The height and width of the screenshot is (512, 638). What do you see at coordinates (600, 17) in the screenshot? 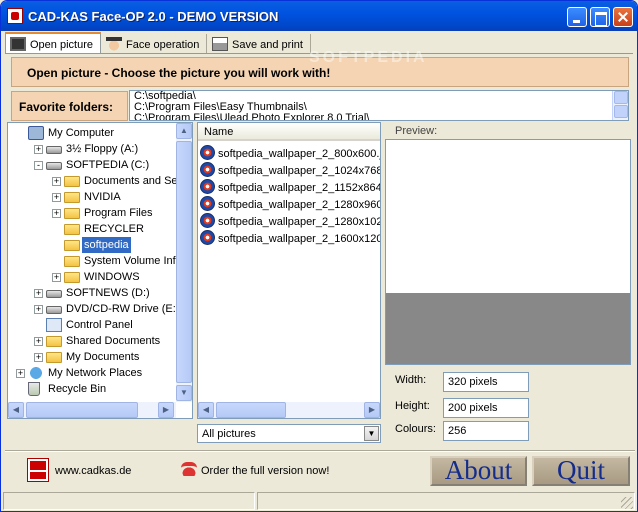
I see `maximize-button` at bounding box center [600, 17].